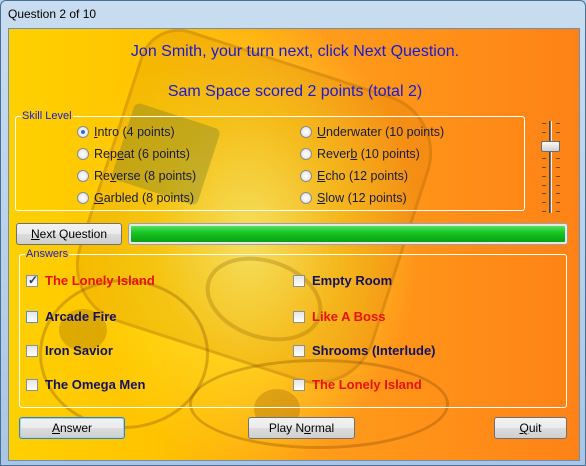  I want to click on answer-label: Shrooms (Interlude), so click(374, 350).